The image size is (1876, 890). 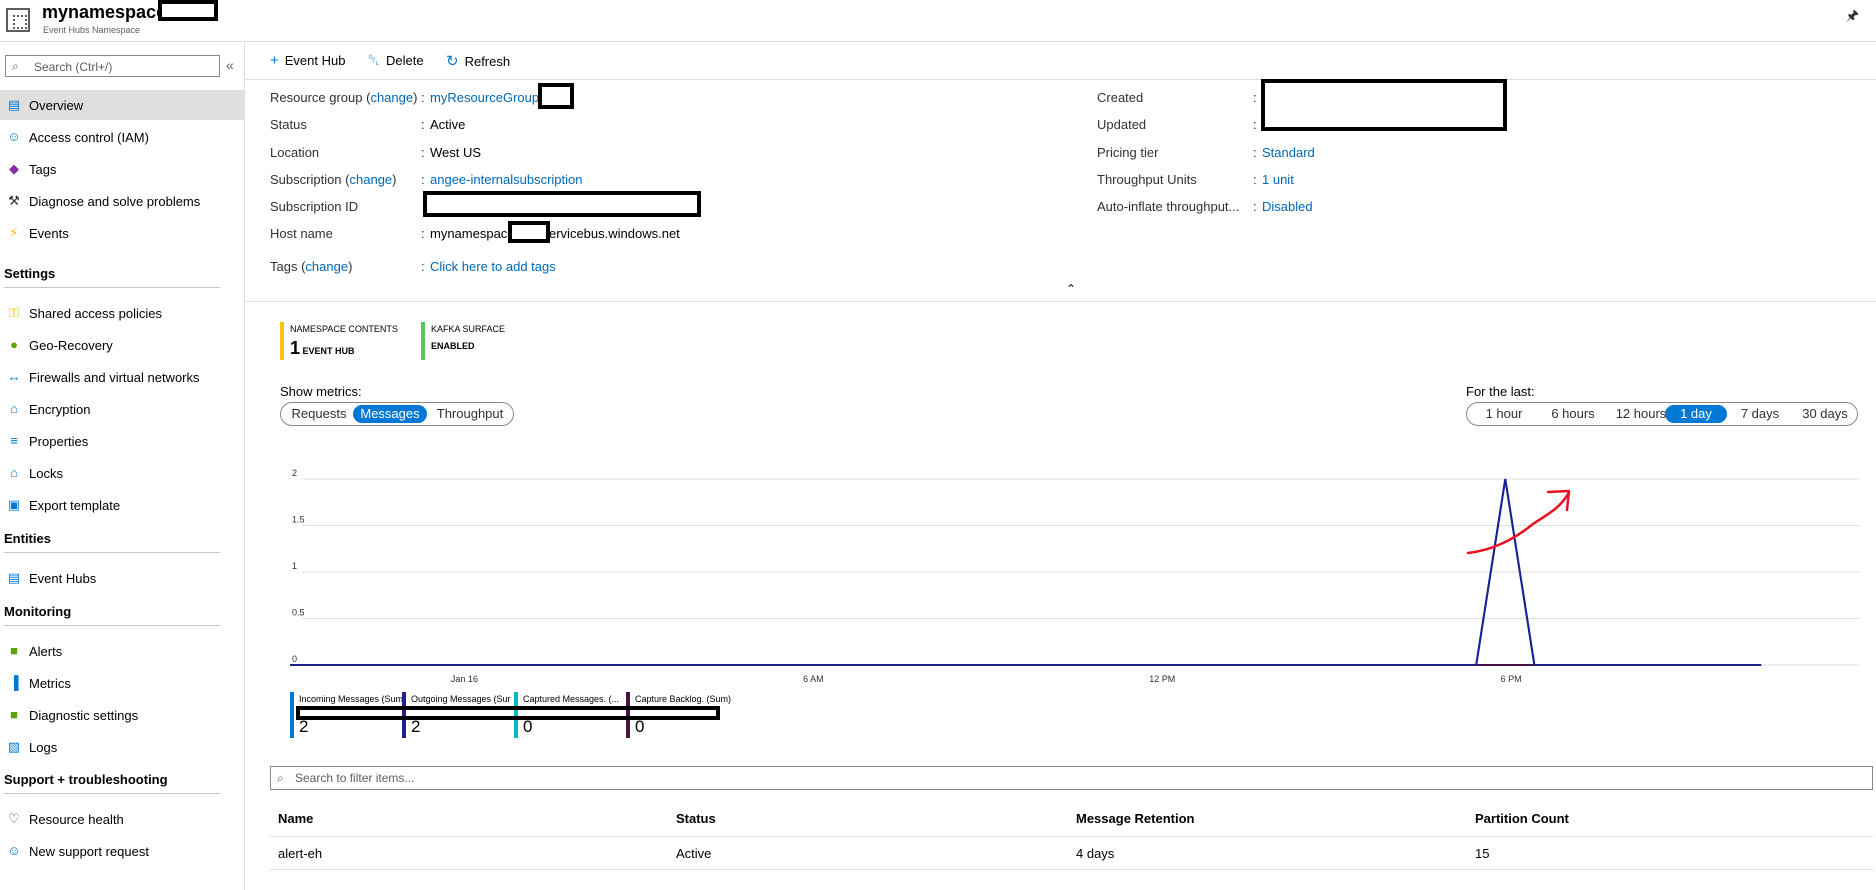 I want to click on sidebar-item-event-hubs: ▤ Event Hubs, so click(x=122, y=578).